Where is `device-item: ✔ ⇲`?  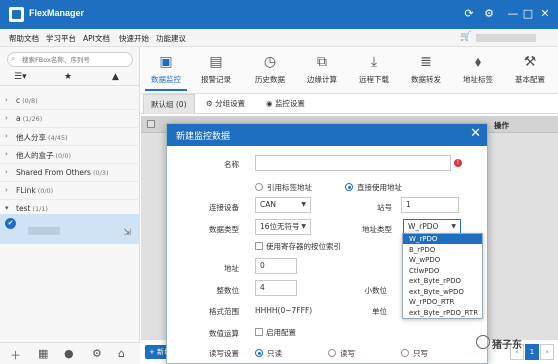 device-item: ✔ ⇲ is located at coordinates (70, 229).